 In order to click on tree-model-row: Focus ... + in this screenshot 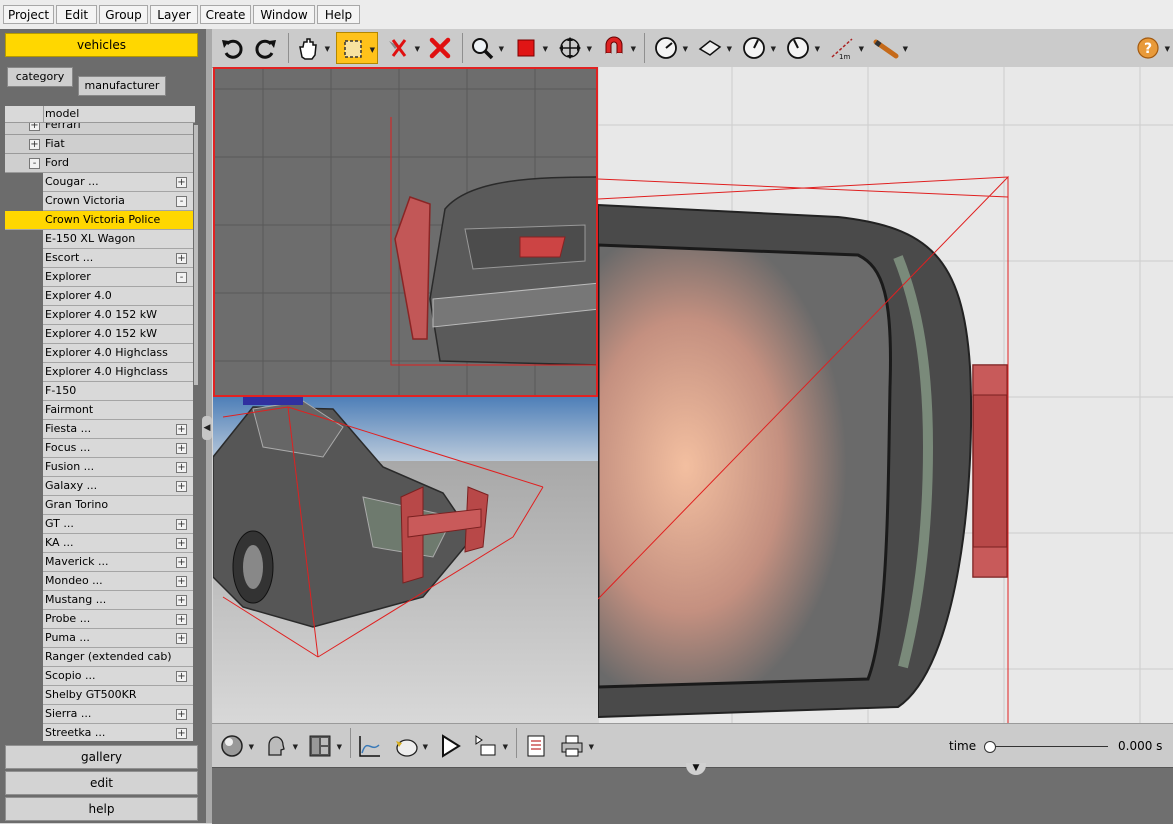, I will do `click(118, 448)`.